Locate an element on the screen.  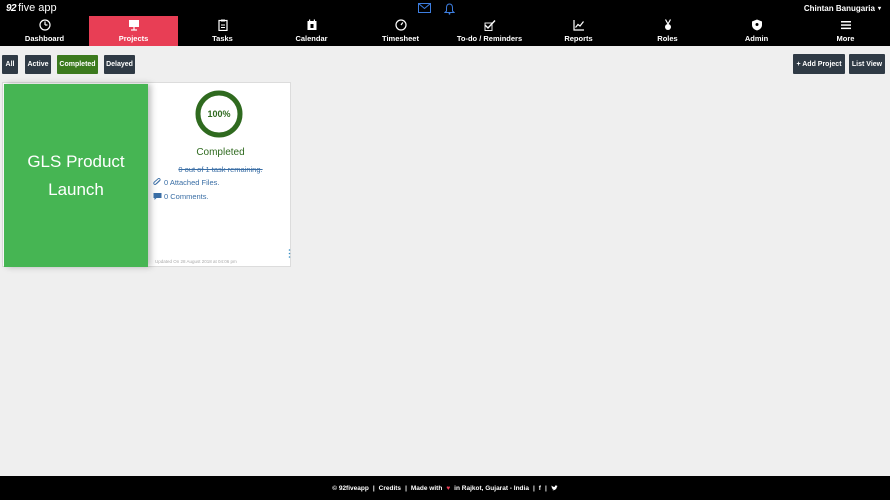
facebook-icon: f is located at coordinates (540, 488).